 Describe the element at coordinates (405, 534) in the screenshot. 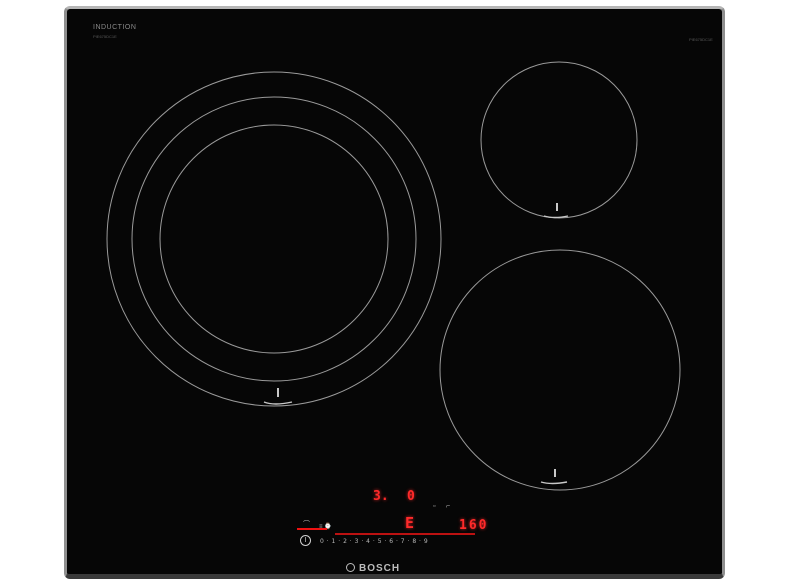

I see `indicator-bar-center` at that location.